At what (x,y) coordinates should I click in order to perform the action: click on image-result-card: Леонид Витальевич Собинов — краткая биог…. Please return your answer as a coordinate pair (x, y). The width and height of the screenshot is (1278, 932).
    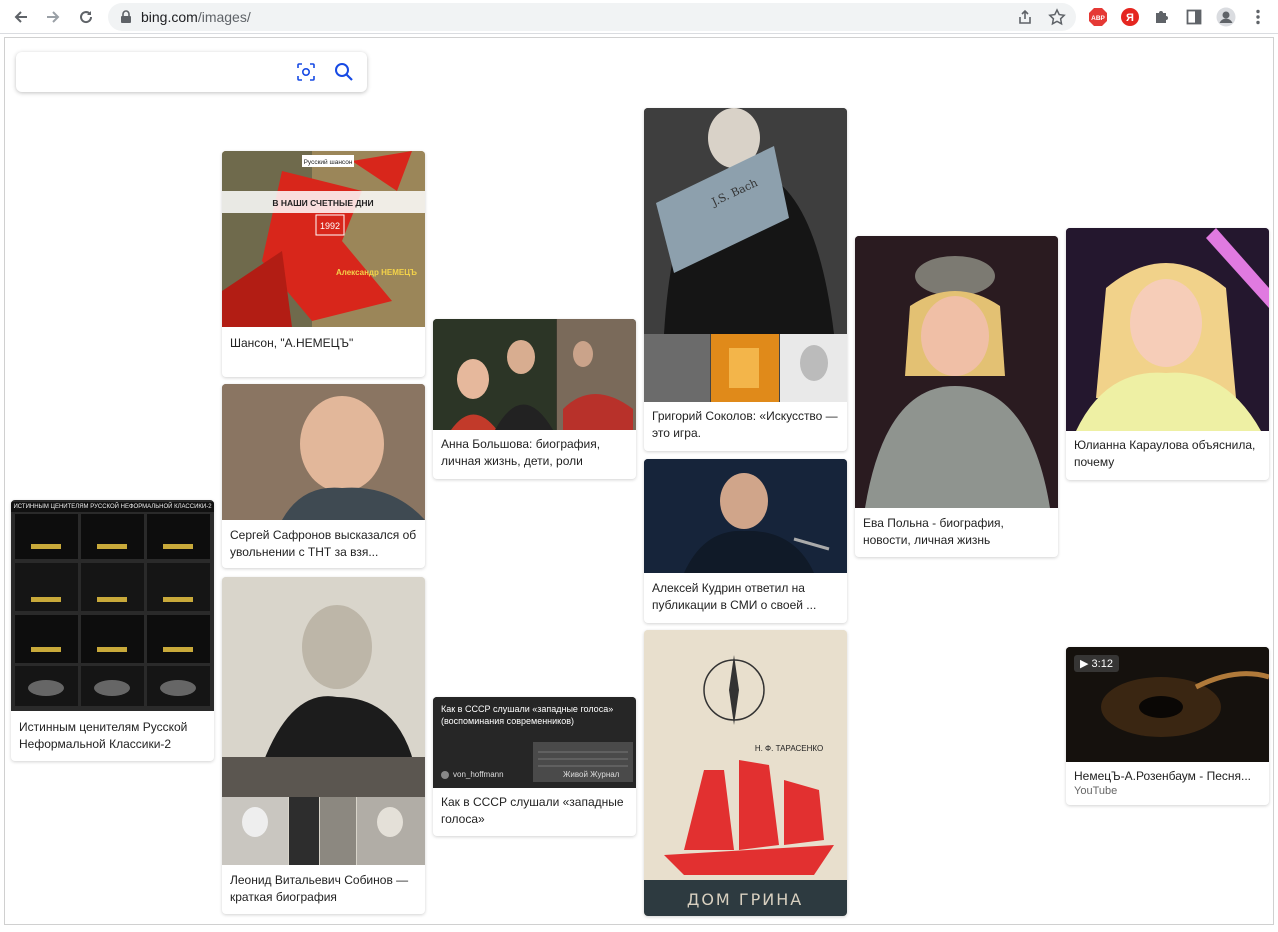
    Looking at the image, I should click on (323, 745).